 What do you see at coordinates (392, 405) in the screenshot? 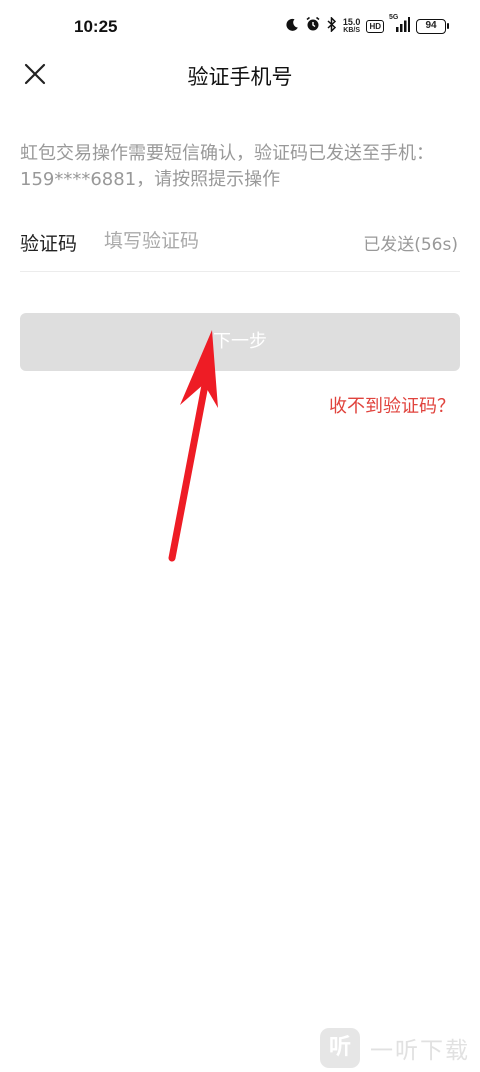
I see `no-code-link: 收不到验证码？` at bounding box center [392, 405].